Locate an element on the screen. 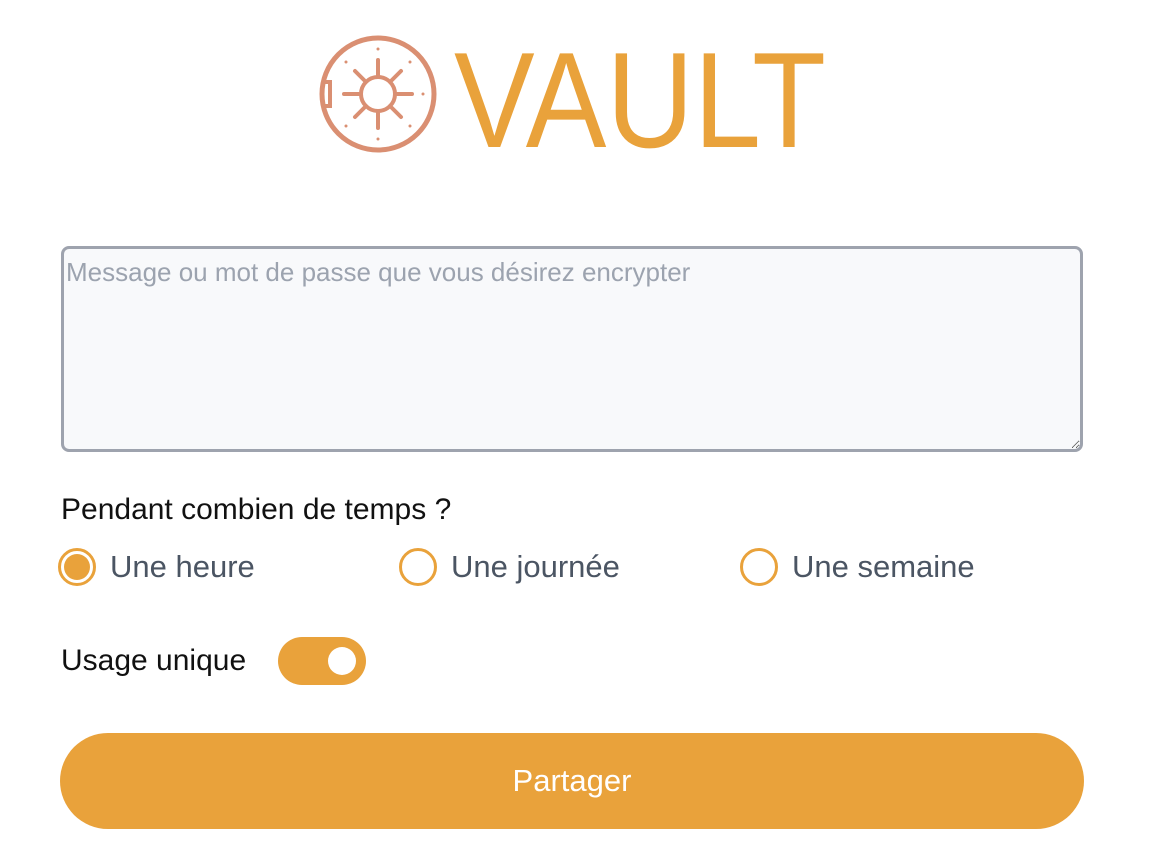  radio-option-one-day: Une journée is located at coordinates (509, 567).